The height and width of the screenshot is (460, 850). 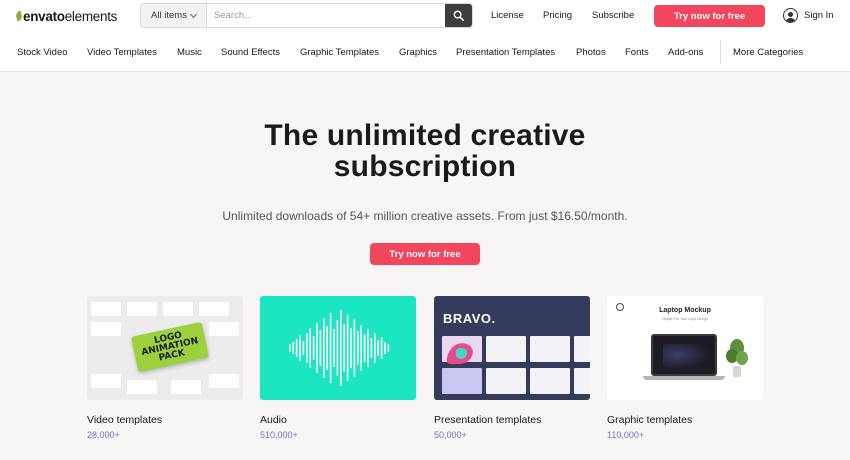 I want to click on search-filter-dropdown: All items, so click(x=174, y=15).